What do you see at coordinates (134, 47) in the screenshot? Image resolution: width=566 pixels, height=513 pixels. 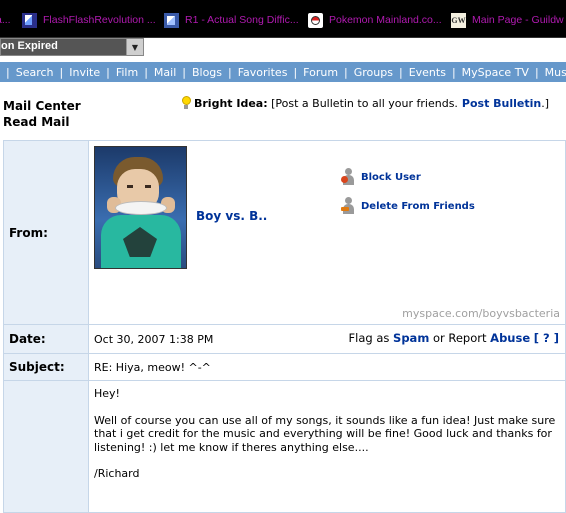 I see `chevron-down-icon: ▼` at bounding box center [134, 47].